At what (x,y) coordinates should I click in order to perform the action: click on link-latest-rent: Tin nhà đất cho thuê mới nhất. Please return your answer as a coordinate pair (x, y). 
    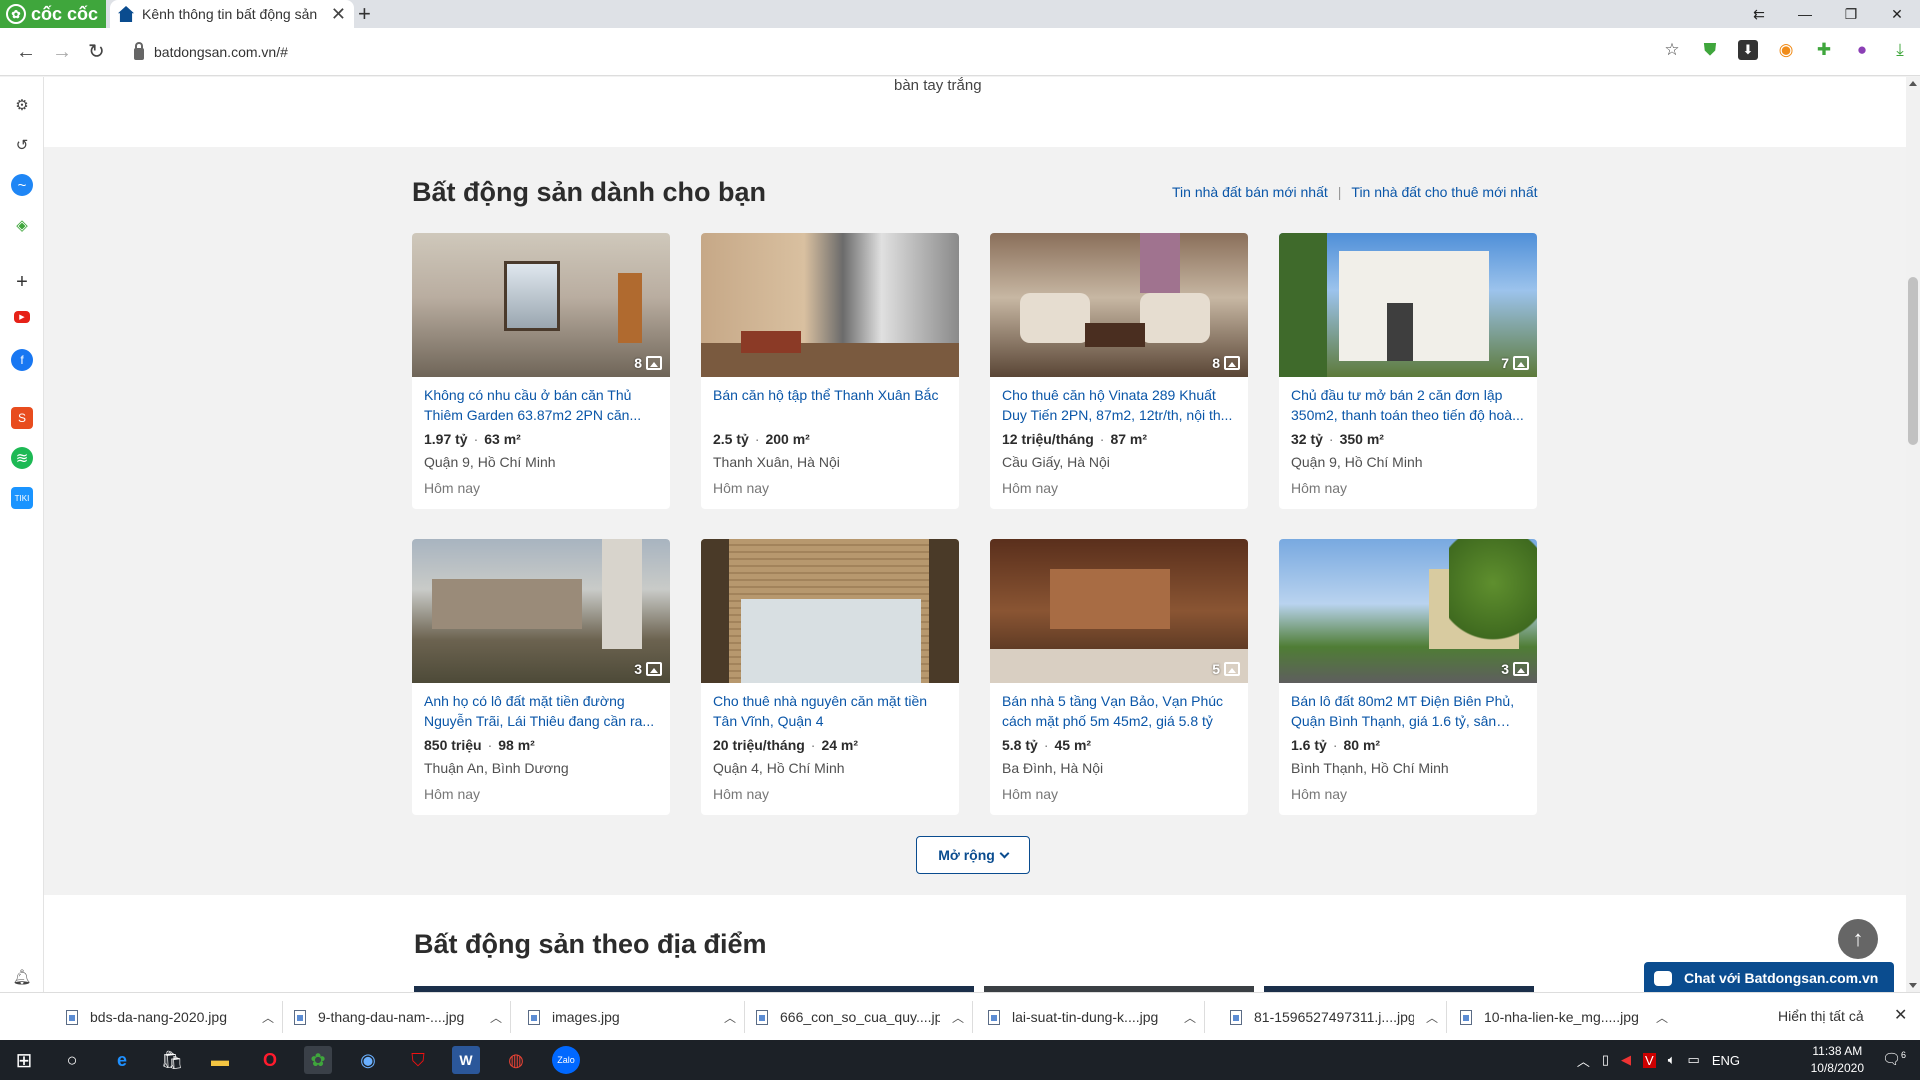
    Looking at the image, I should click on (1444, 192).